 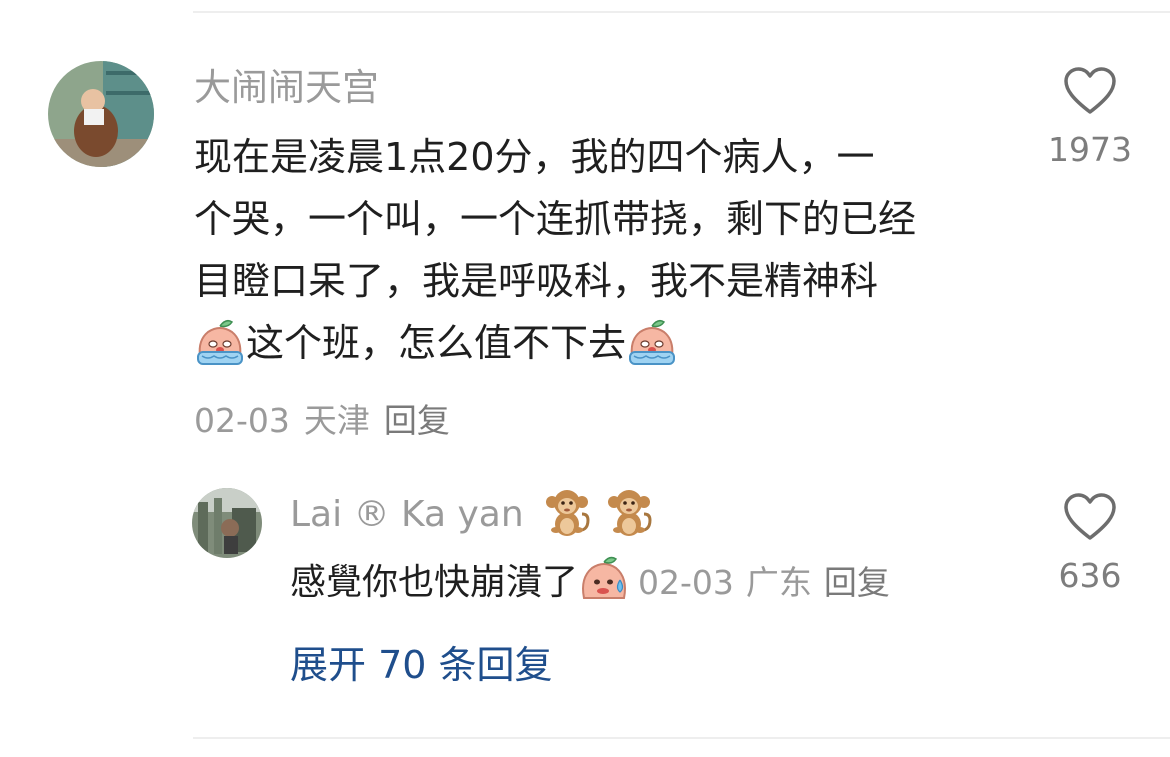 I want to click on comment-line-last: 这个班，怎么值不下去, so click(x=609, y=343).